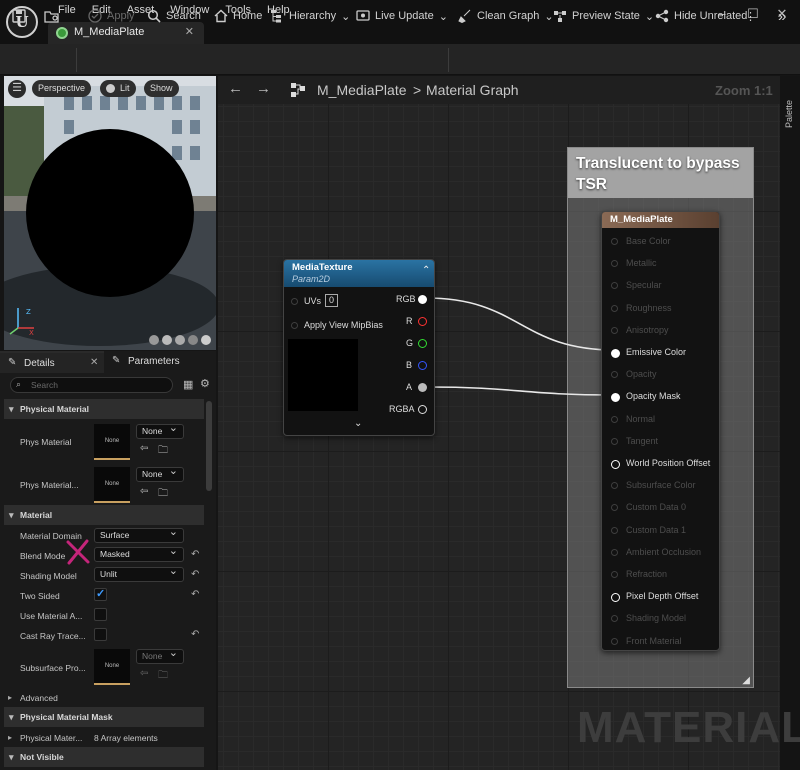 This screenshot has height=770, width=800. I want to click on input-label-emissive-color: Emissive Color, so click(656, 352).